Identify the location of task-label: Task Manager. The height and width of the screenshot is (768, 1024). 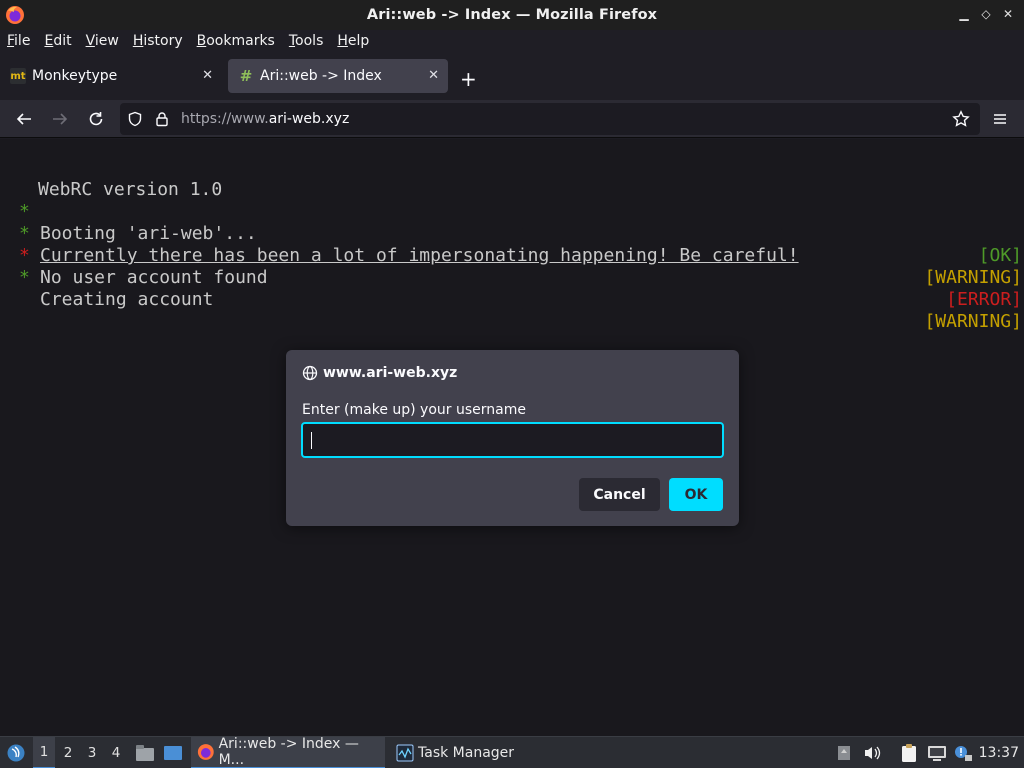
(466, 753).